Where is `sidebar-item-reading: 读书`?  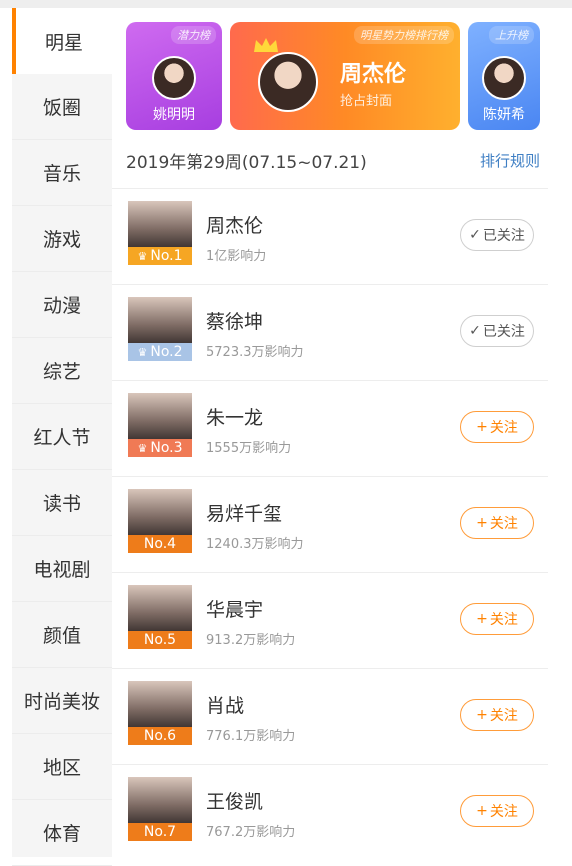 sidebar-item-reading: 读书 is located at coordinates (62, 503).